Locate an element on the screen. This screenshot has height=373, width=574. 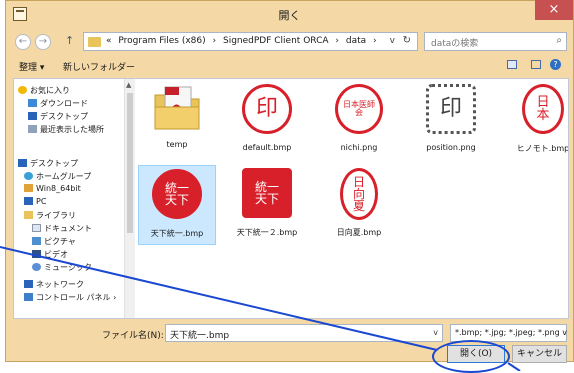
sidebar-scrollbar: ▲ is located at coordinates (129, 198).